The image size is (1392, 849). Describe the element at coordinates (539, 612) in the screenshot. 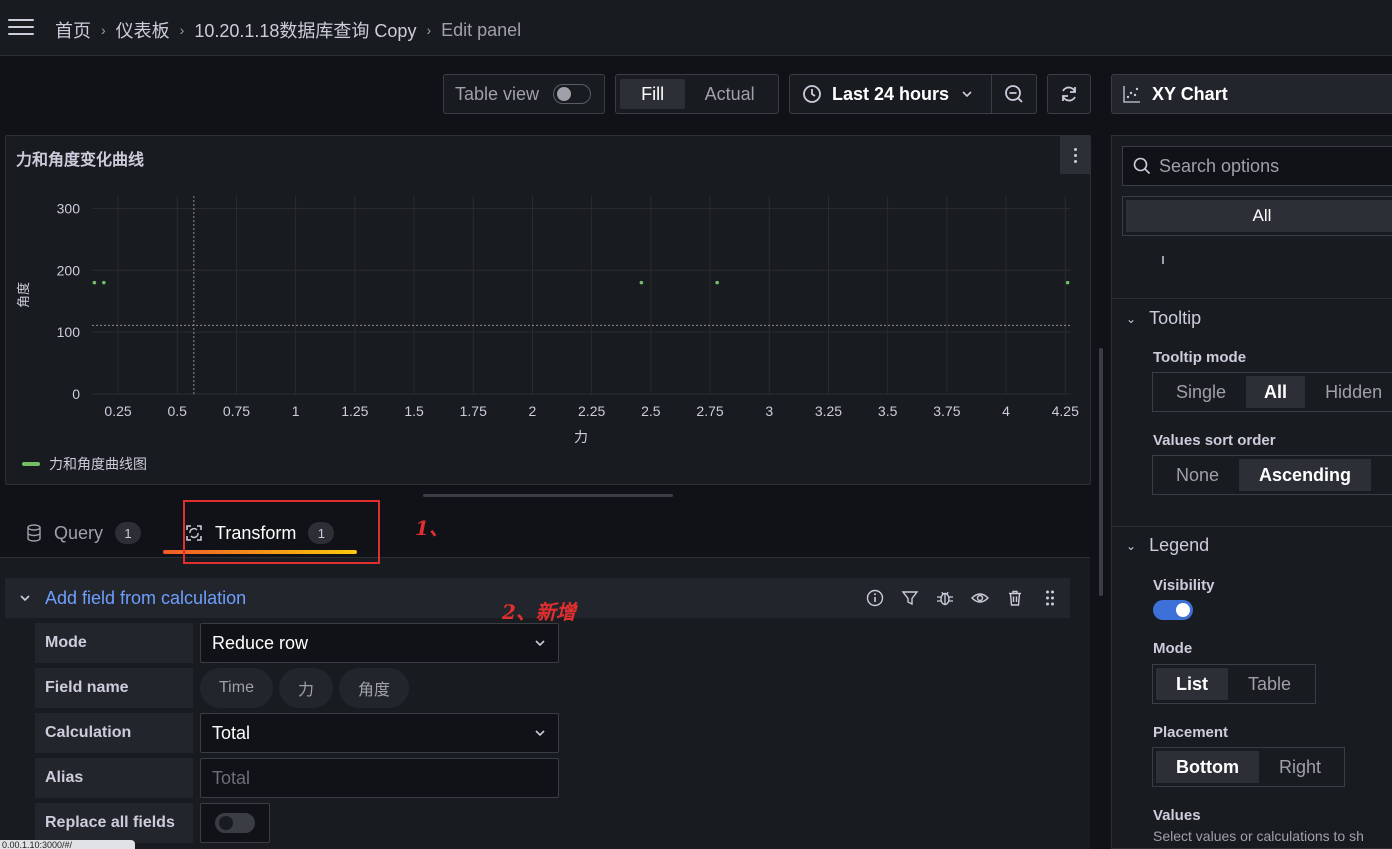

I see `annotation-step-2: 2、新增` at that location.